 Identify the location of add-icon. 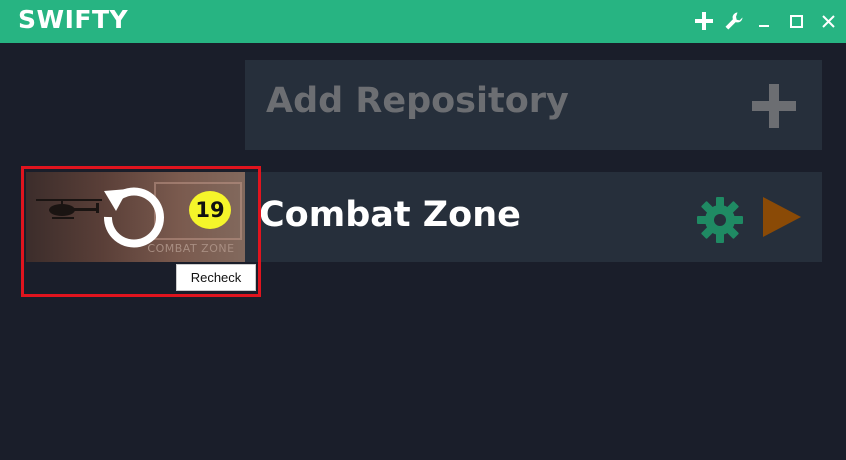
(704, 21).